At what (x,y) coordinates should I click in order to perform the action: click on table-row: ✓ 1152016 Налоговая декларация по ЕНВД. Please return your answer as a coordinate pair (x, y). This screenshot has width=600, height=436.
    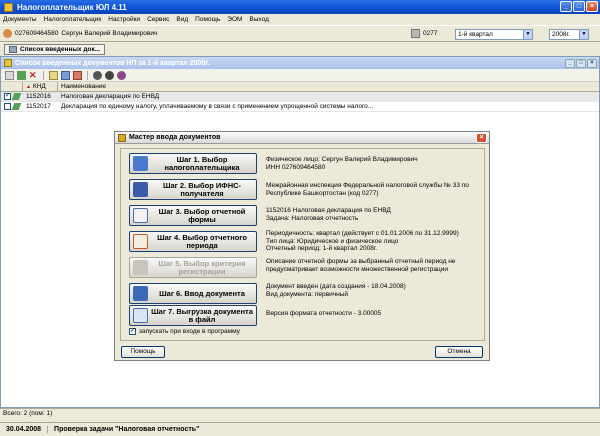
    Looking at the image, I should click on (300, 97).